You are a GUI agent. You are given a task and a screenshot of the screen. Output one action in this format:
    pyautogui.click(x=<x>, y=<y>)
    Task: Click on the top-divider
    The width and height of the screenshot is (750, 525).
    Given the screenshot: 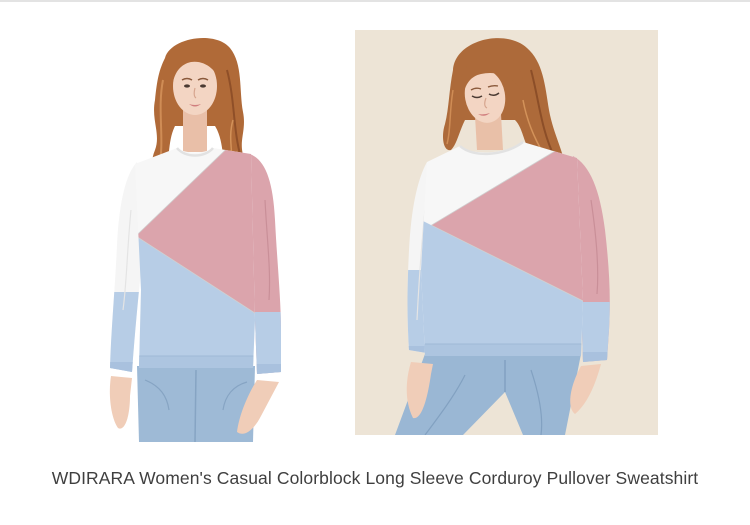 What is the action you would take?
    pyautogui.click(x=375, y=1)
    